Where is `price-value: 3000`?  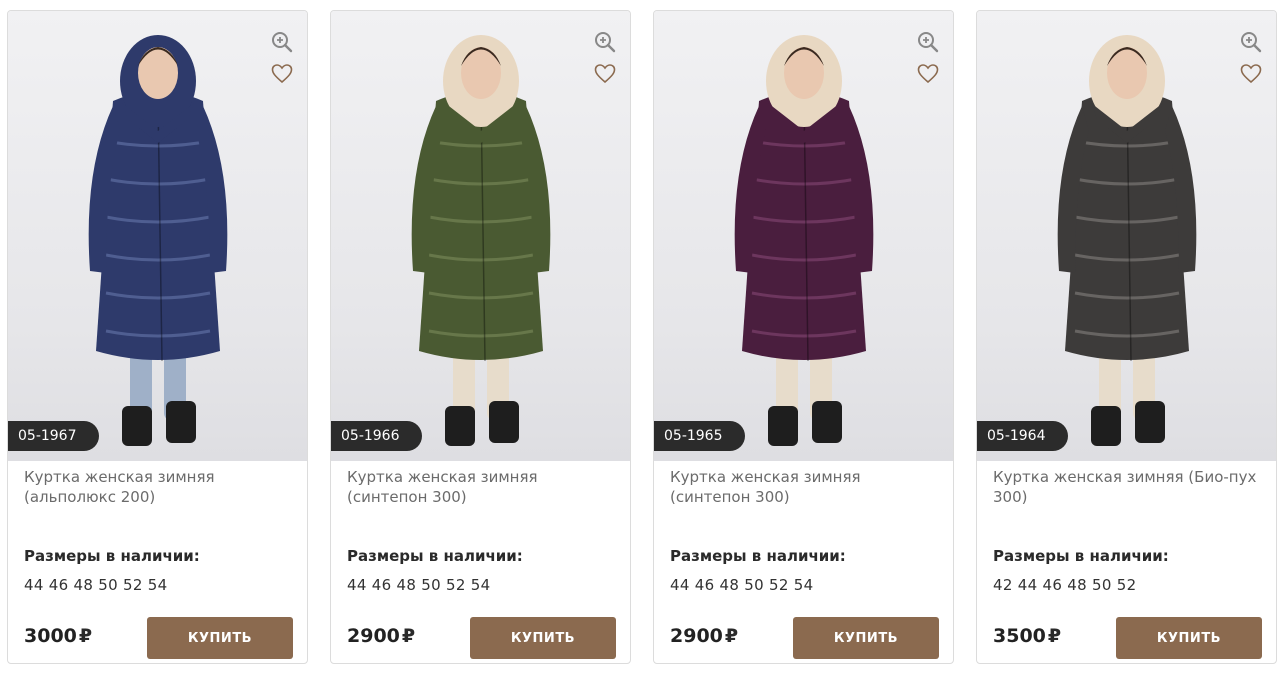 price-value: 3000 is located at coordinates (50, 636).